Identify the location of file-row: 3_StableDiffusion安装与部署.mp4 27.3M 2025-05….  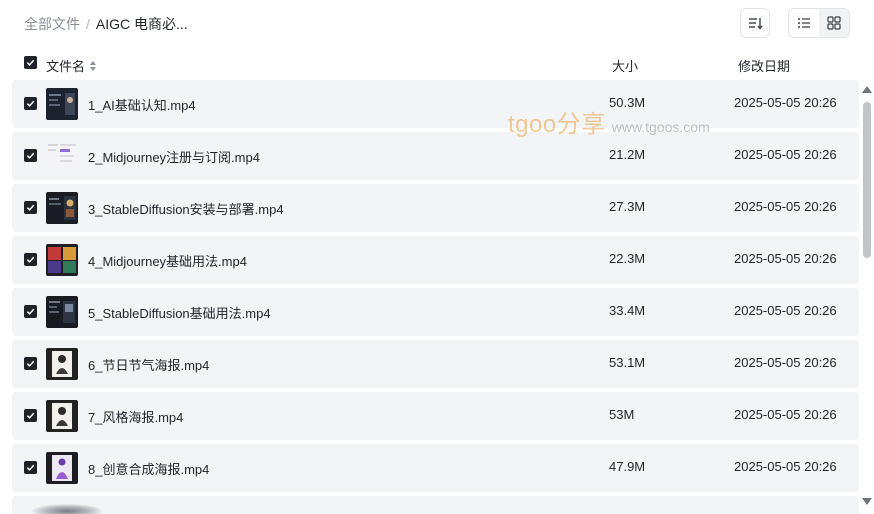
(435, 208).